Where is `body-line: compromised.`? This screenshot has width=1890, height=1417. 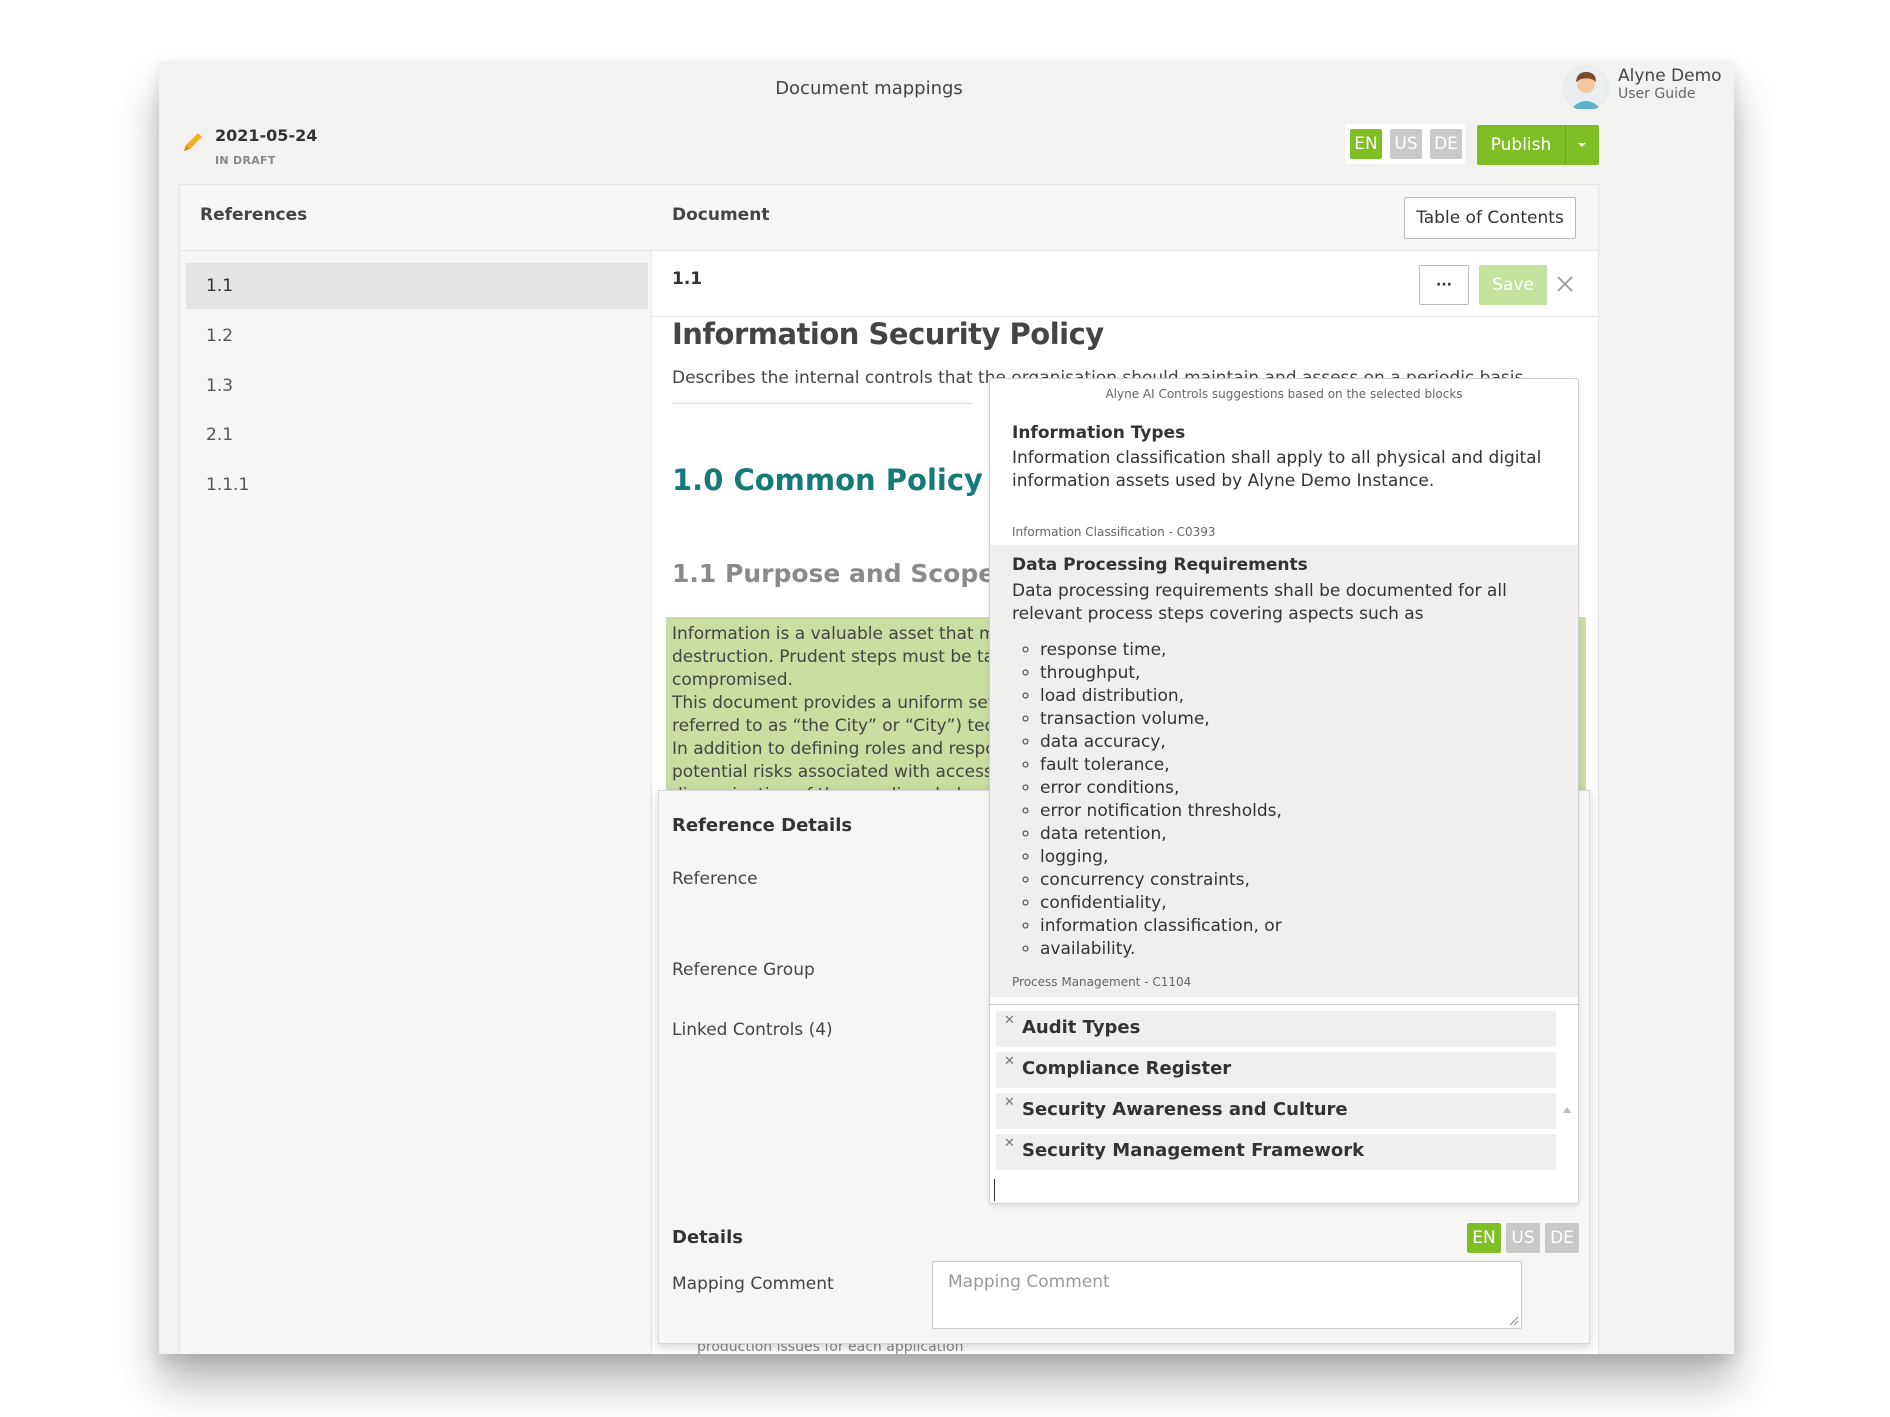
body-line: compromised. is located at coordinates (732, 680).